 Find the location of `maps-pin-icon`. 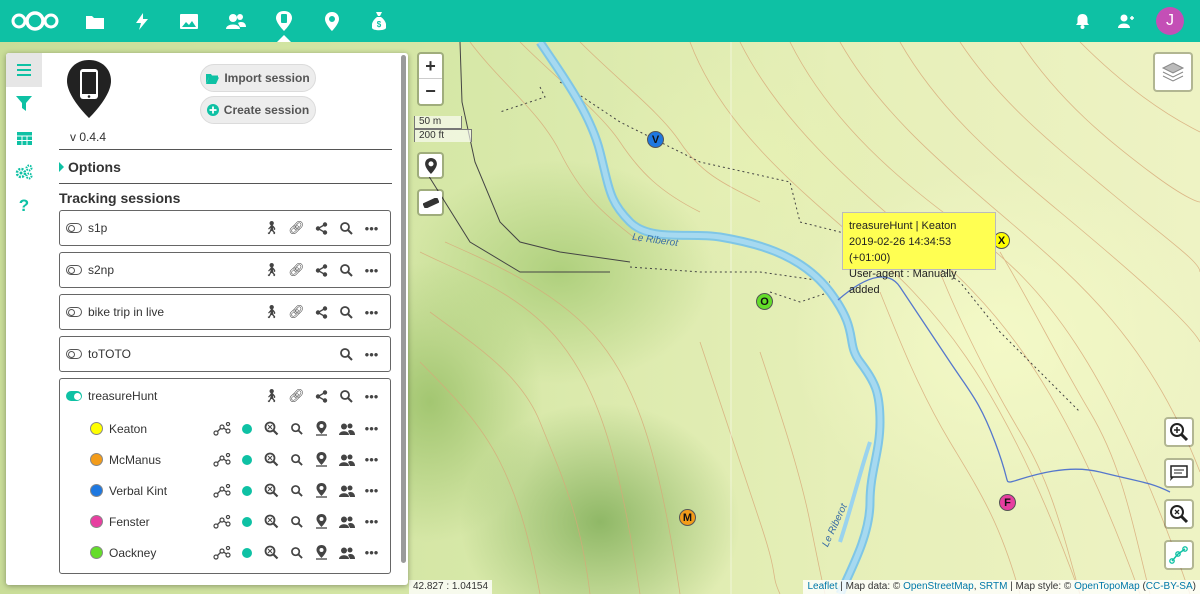

maps-pin-icon is located at coordinates (332, 21).